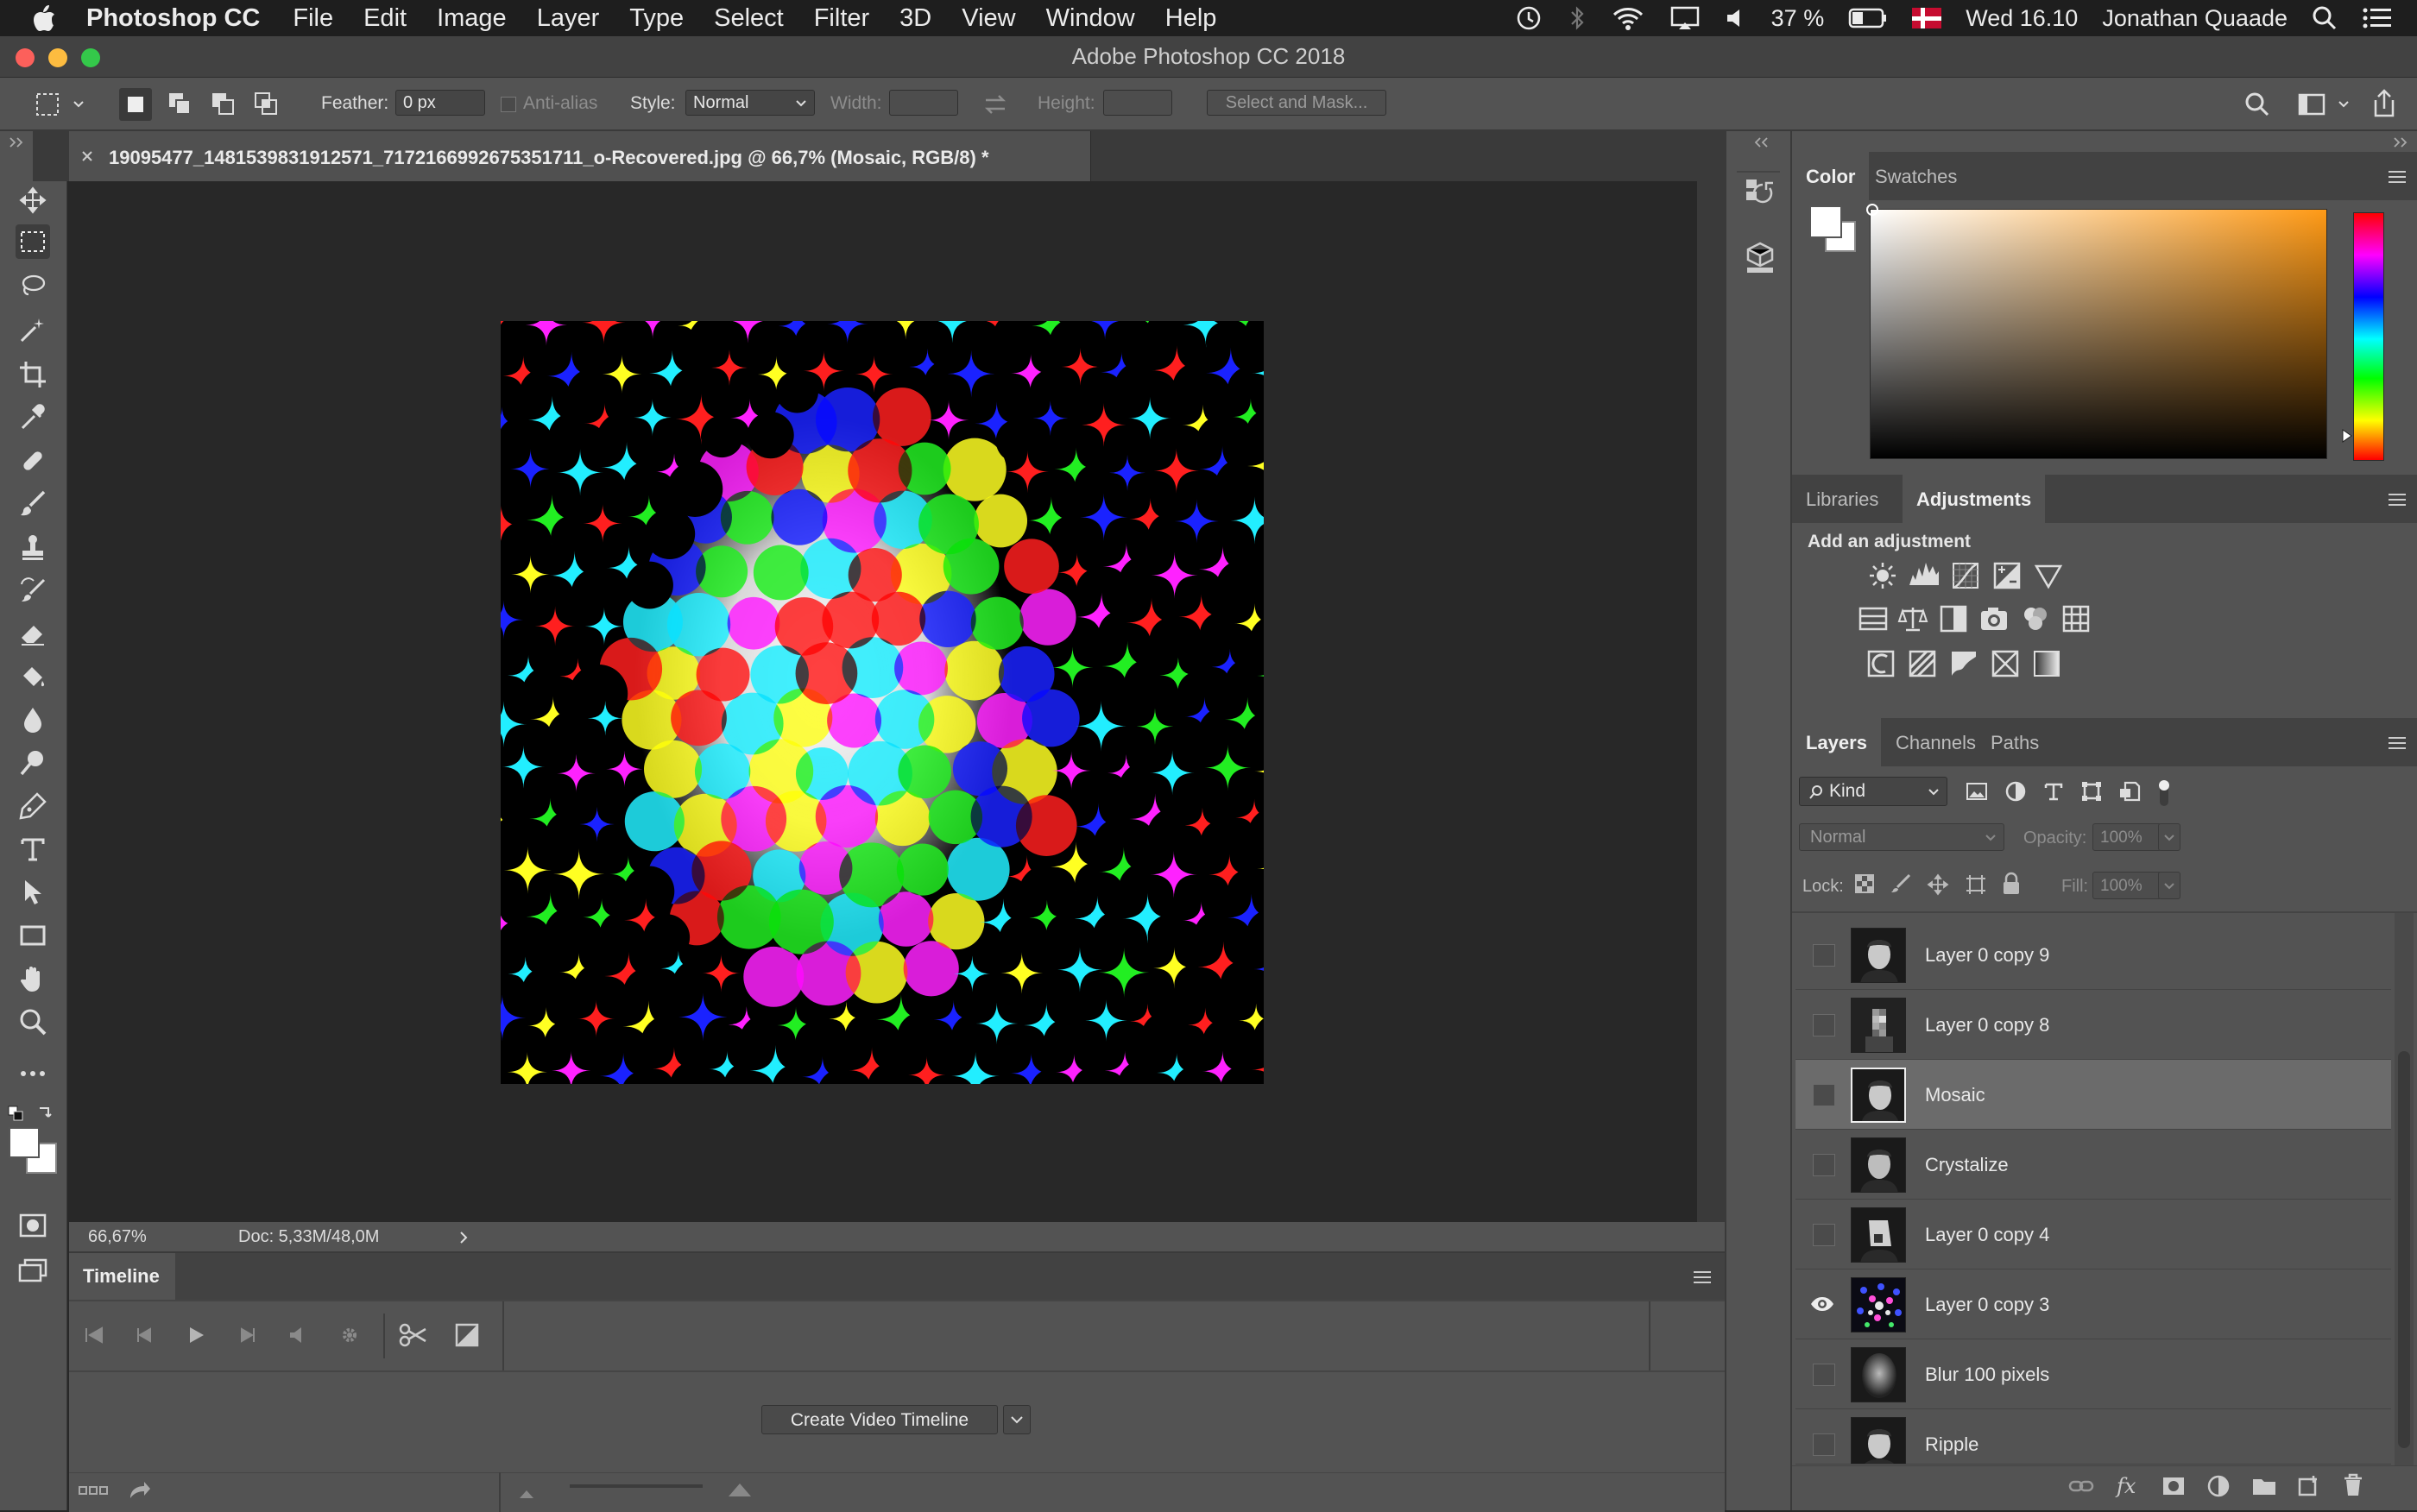 This screenshot has width=2417, height=1512. What do you see at coordinates (2005, 663) in the screenshot?
I see `selective-color-icon` at bounding box center [2005, 663].